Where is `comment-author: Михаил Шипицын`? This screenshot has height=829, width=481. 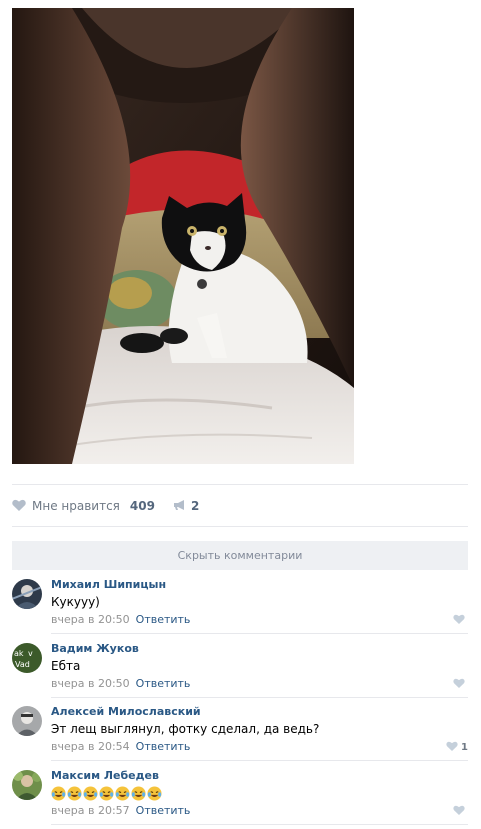
comment-author: Михаил Шипицын is located at coordinates (108, 584).